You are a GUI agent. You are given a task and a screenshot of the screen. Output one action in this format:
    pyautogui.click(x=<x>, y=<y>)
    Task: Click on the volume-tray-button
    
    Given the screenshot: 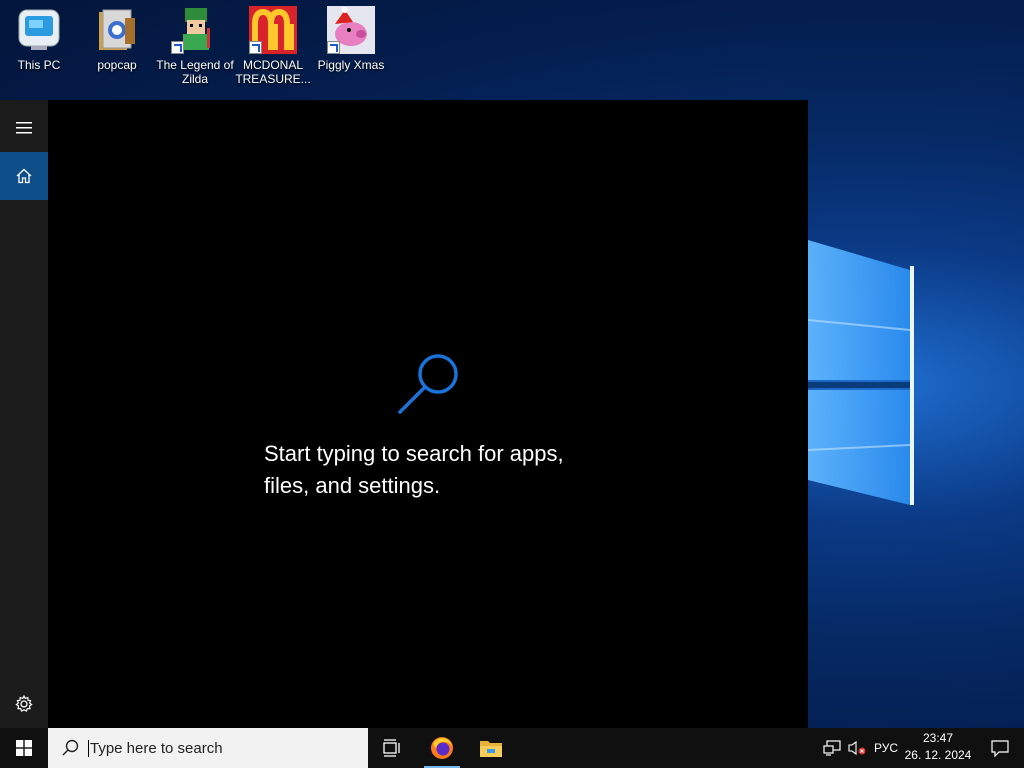 What is the action you would take?
    pyautogui.click(x=857, y=748)
    